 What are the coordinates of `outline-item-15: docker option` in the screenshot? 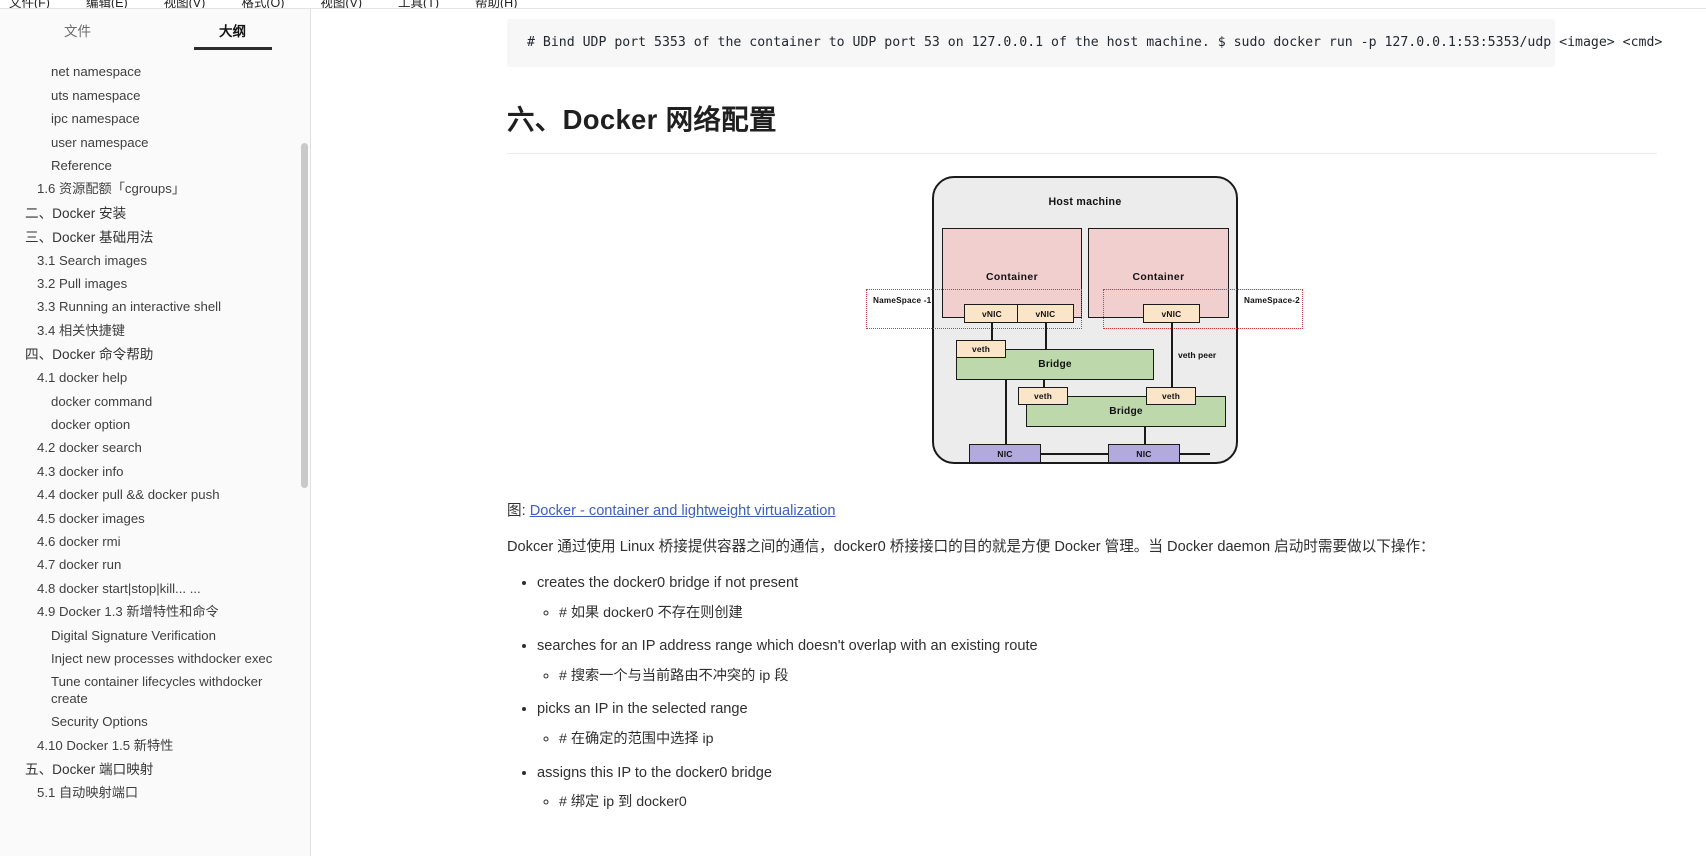 It's located at (155, 425).